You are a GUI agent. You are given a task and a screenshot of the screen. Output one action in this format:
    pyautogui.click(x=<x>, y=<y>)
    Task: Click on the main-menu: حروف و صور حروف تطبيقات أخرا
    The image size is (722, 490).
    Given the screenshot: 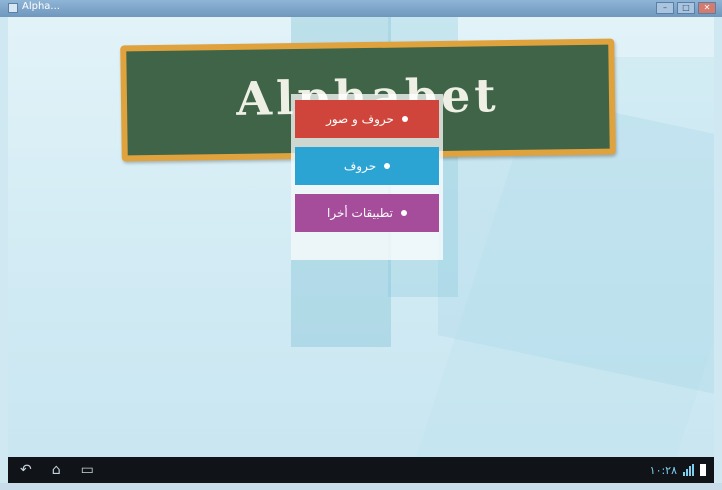 What is the action you would take?
    pyautogui.click(x=367, y=177)
    